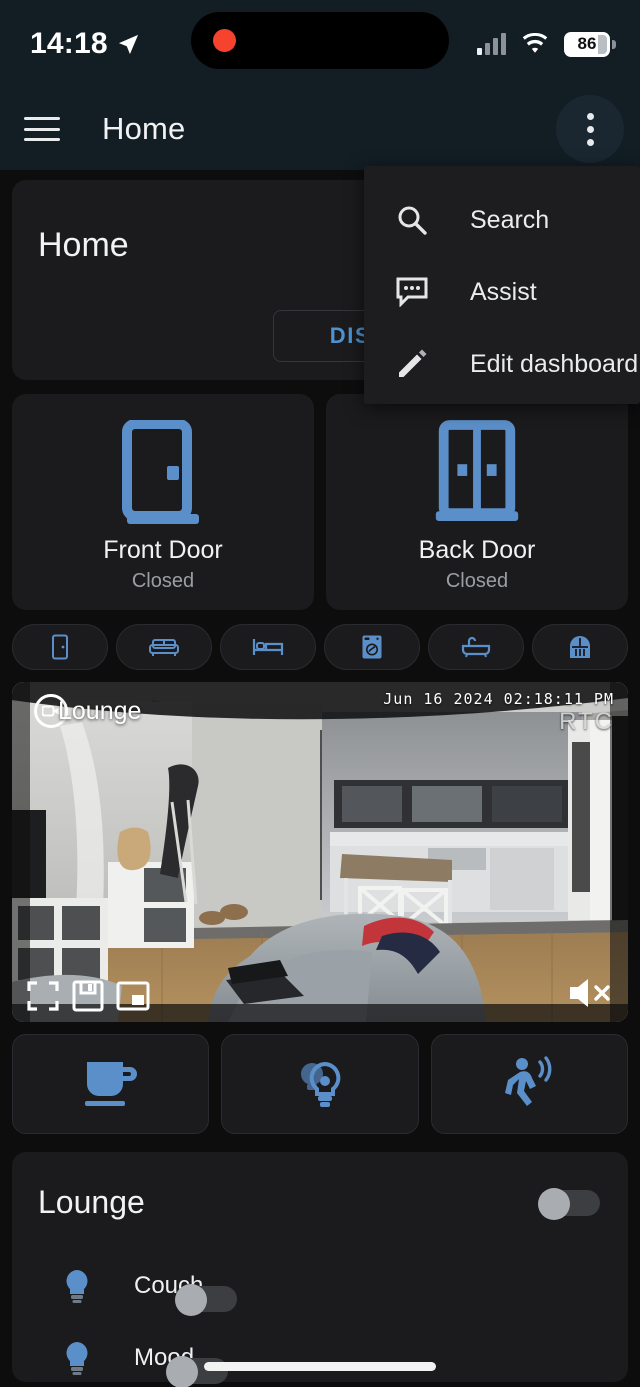  What do you see at coordinates (100, 710) in the screenshot?
I see `camera-name-label: Lounge` at bounding box center [100, 710].